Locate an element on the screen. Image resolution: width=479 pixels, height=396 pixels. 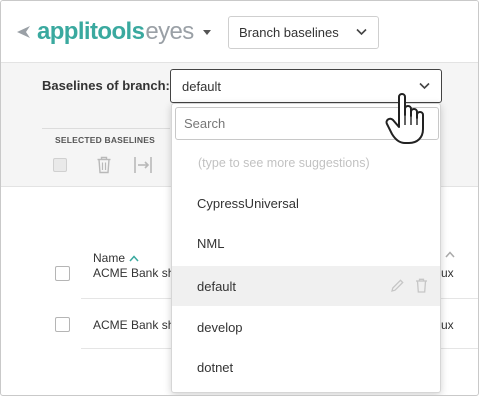
dropdown-item-label: default is located at coordinates (217, 286).